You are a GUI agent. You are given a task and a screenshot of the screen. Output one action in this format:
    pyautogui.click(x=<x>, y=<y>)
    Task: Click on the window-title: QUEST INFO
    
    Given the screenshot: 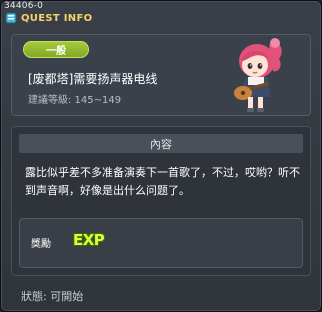 What is the action you would take?
    pyautogui.click(x=57, y=18)
    